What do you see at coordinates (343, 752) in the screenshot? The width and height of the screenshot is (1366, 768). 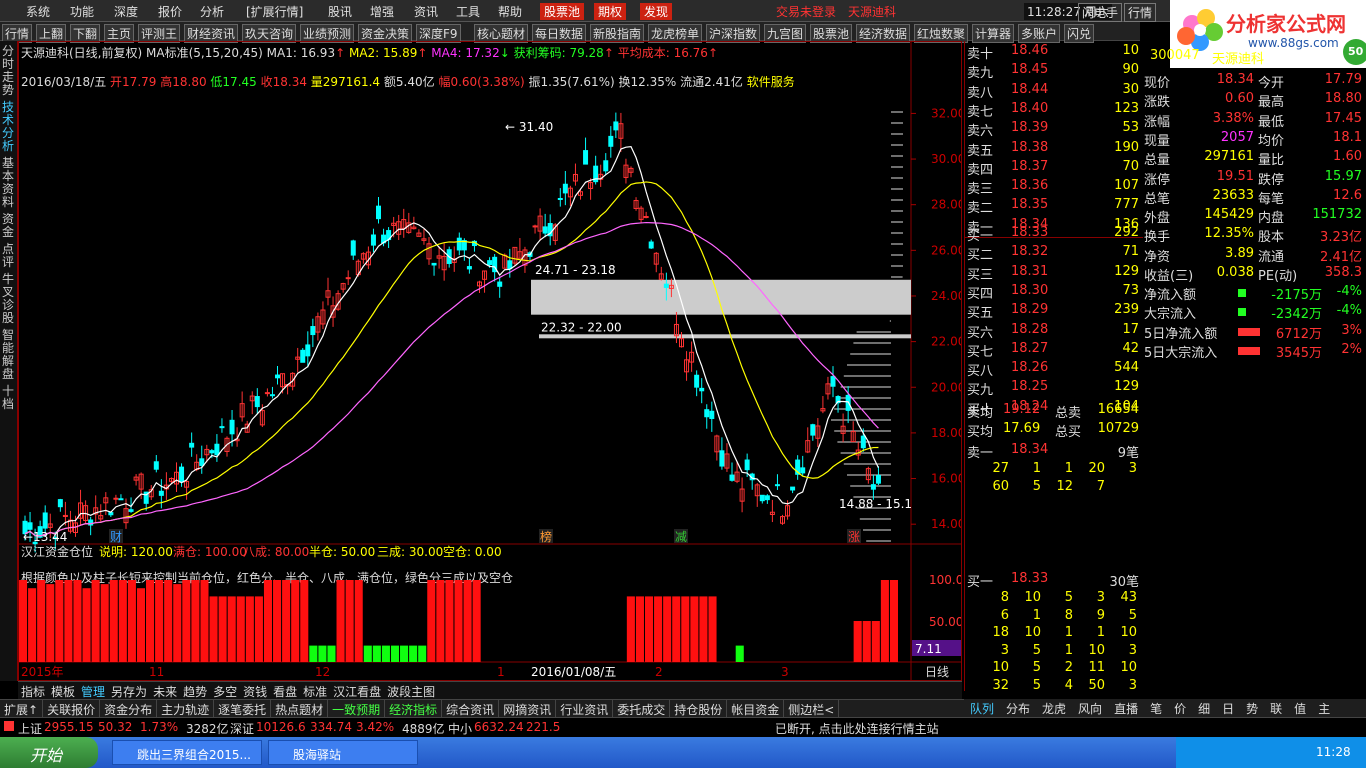 I see `taskbar-item-forum: 股海驿站` at bounding box center [343, 752].